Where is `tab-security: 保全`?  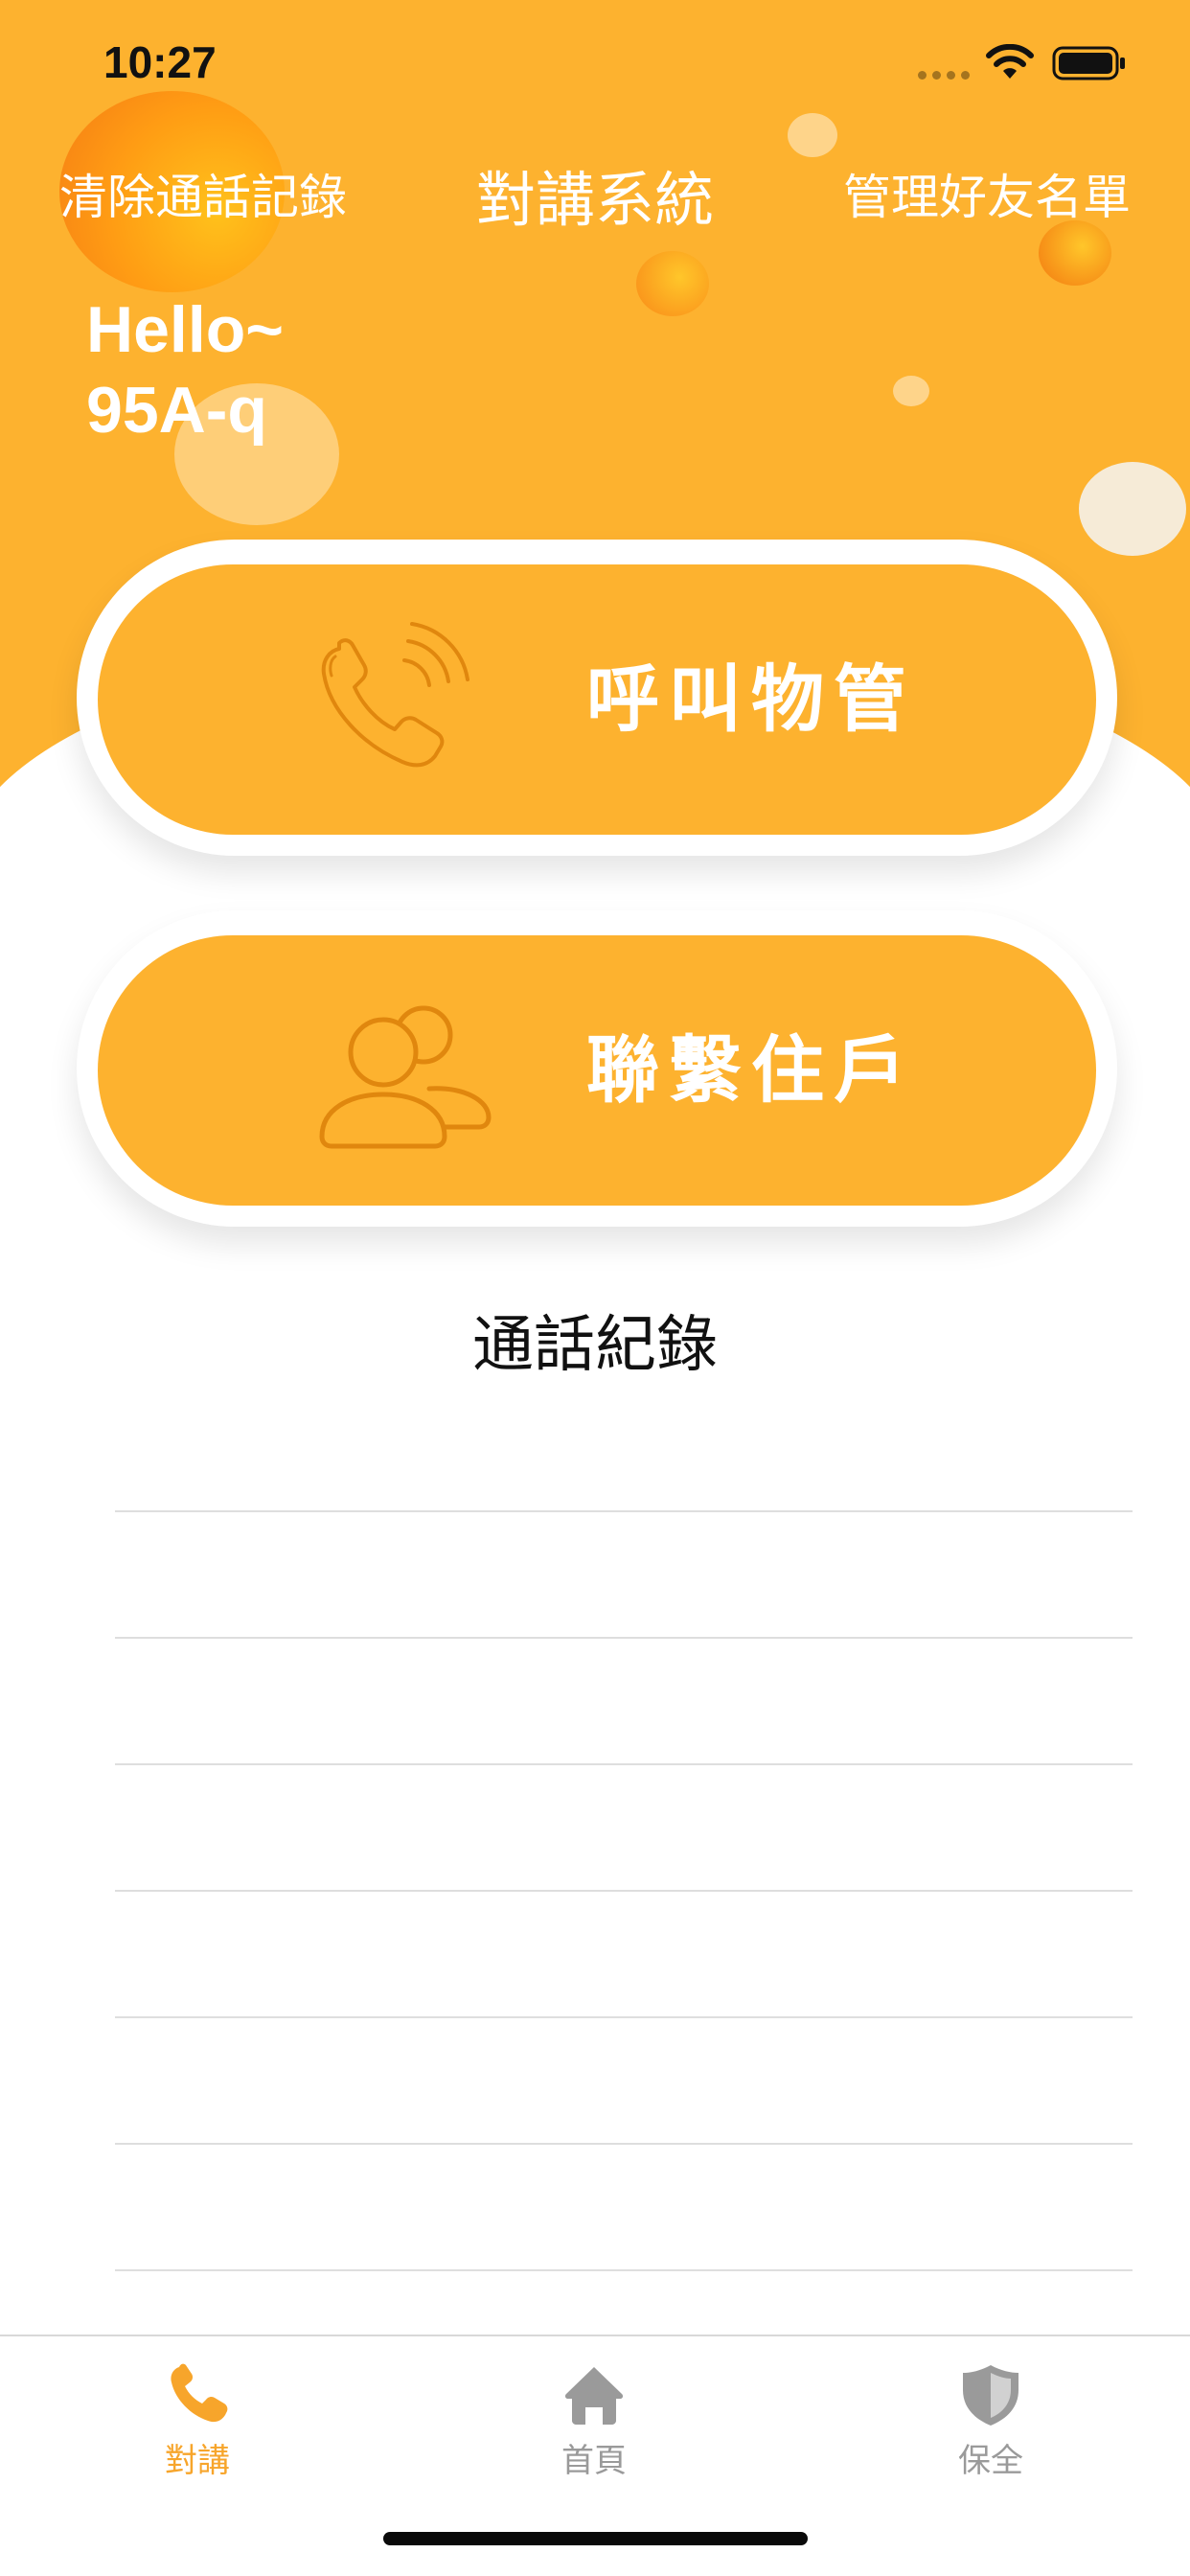
tab-security: 保全 is located at coordinates (991, 2421).